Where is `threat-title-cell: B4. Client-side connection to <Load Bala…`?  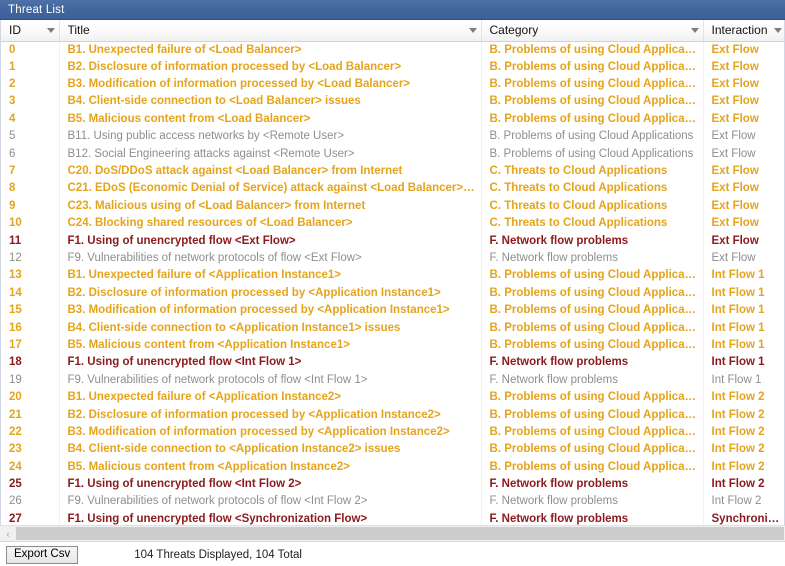
threat-title-cell: B4. Client-side connection to <Load Bala… is located at coordinates (270, 102).